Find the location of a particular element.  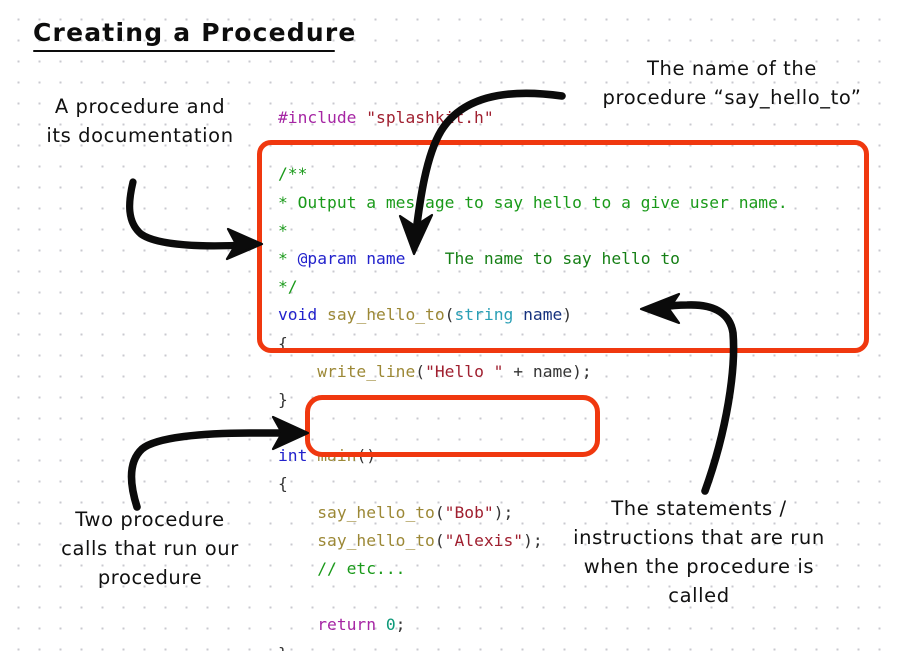

code-token: "splashkit.h" is located at coordinates (430, 117).